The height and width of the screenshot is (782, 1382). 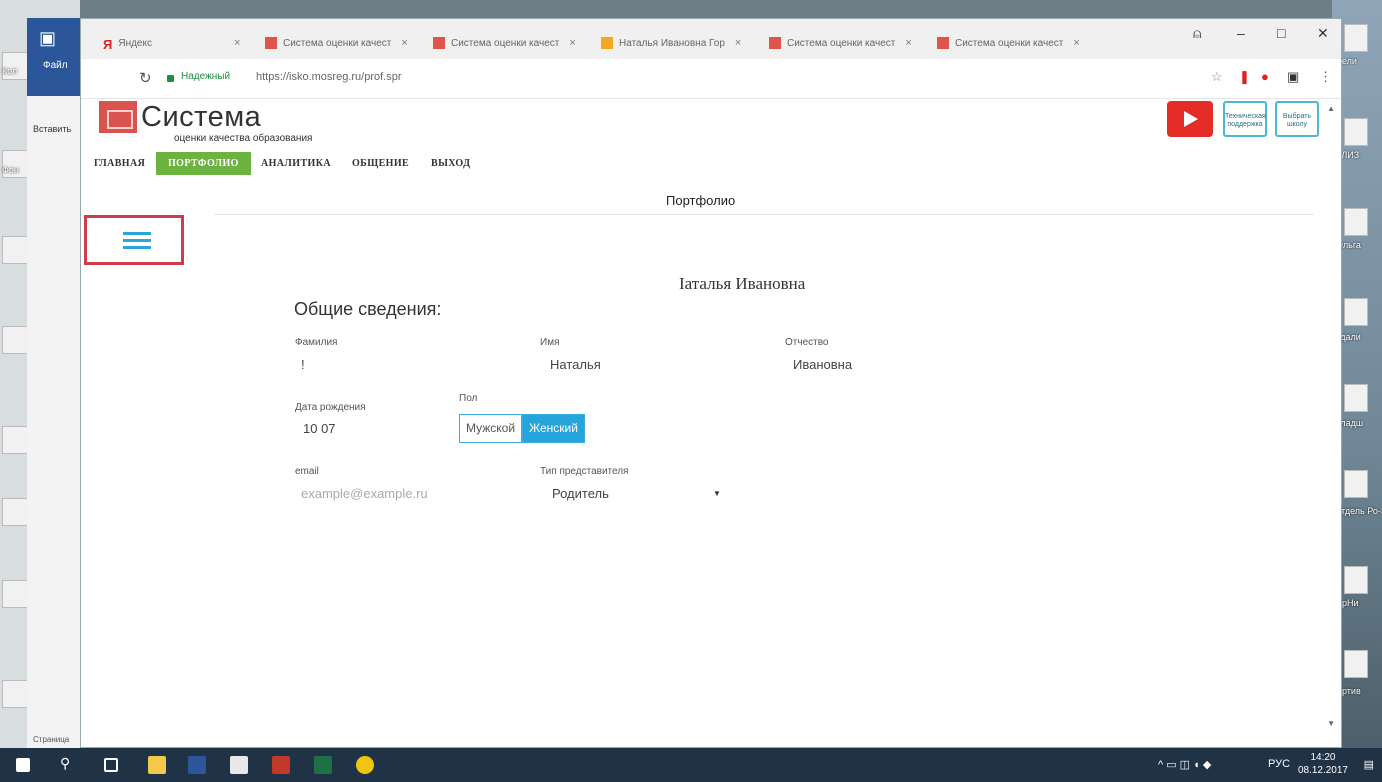 I want to click on chrome-icon, so click(x=365, y=765).